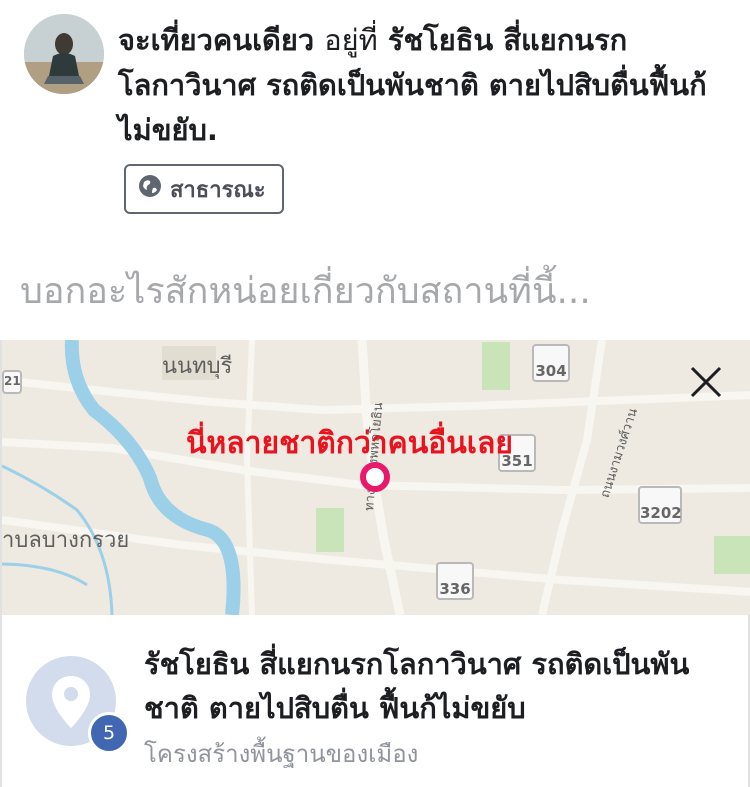  Describe the element at coordinates (351, 40) in the screenshot. I see `status-connector: อยู่ที่` at that location.